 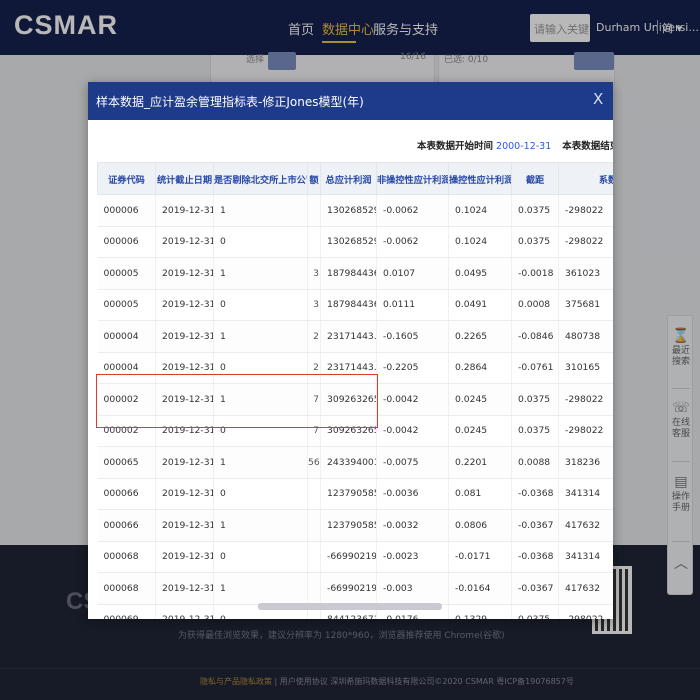 I want to click on table-cell: 480738, so click(x=585, y=336).